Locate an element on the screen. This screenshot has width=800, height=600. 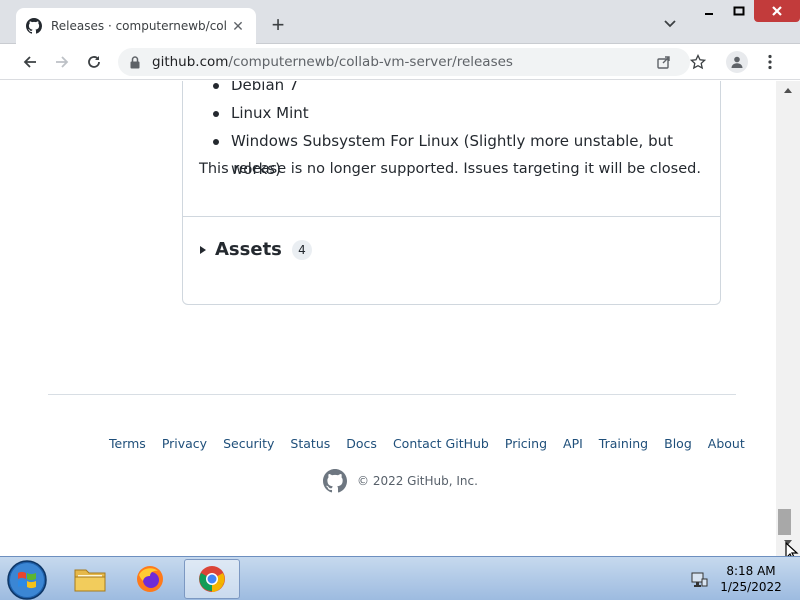
close-window-icon is located at coordinates (777, 11).